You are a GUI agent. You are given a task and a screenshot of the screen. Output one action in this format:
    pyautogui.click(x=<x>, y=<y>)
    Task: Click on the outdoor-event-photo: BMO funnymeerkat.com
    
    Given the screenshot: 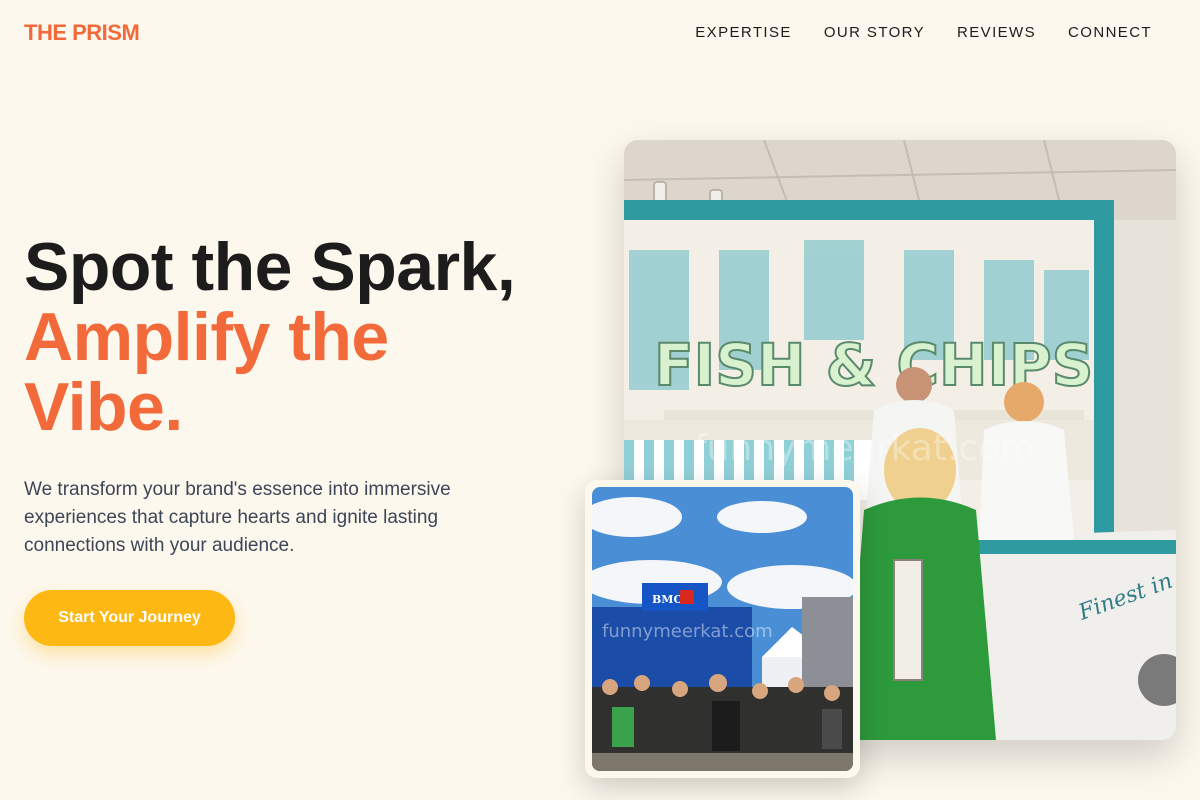 What is the action you would take?
    pyautogui.click(x=722, y=629)
    